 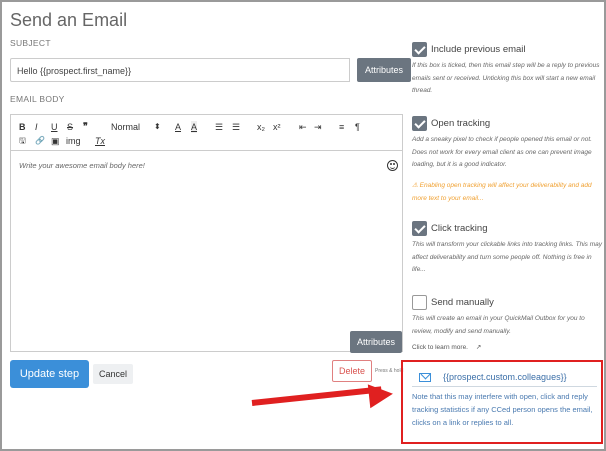 I want to click on rtl-icon: ¶, so click(x=357, y=127).